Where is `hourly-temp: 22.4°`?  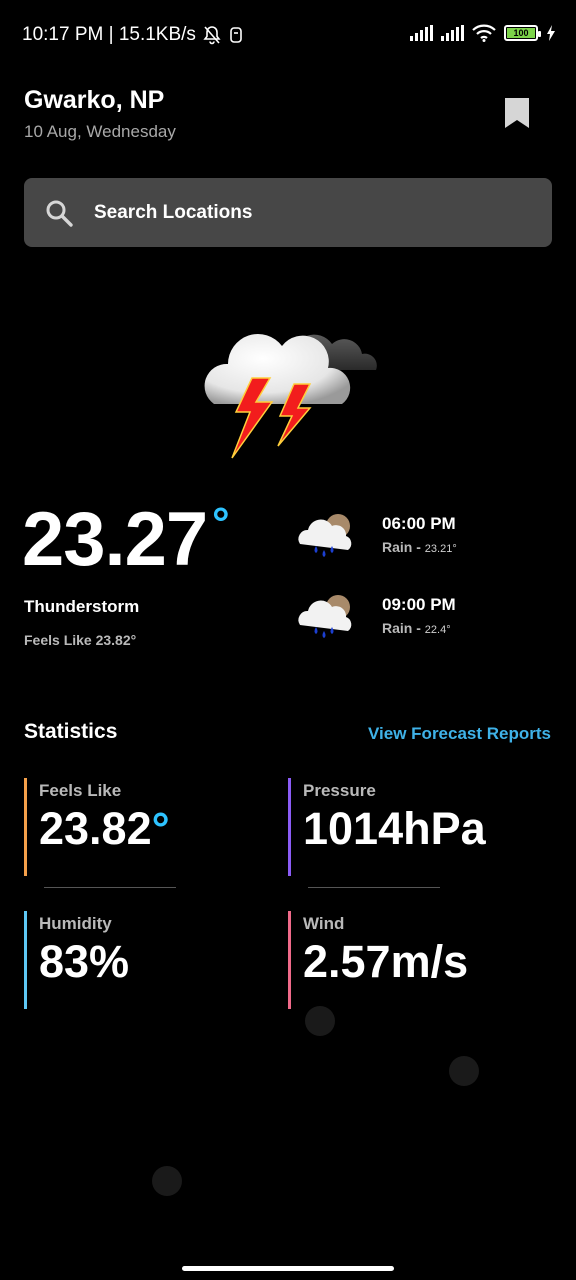
hourly-temp: 22.4° is located at coordinates (437, 630).